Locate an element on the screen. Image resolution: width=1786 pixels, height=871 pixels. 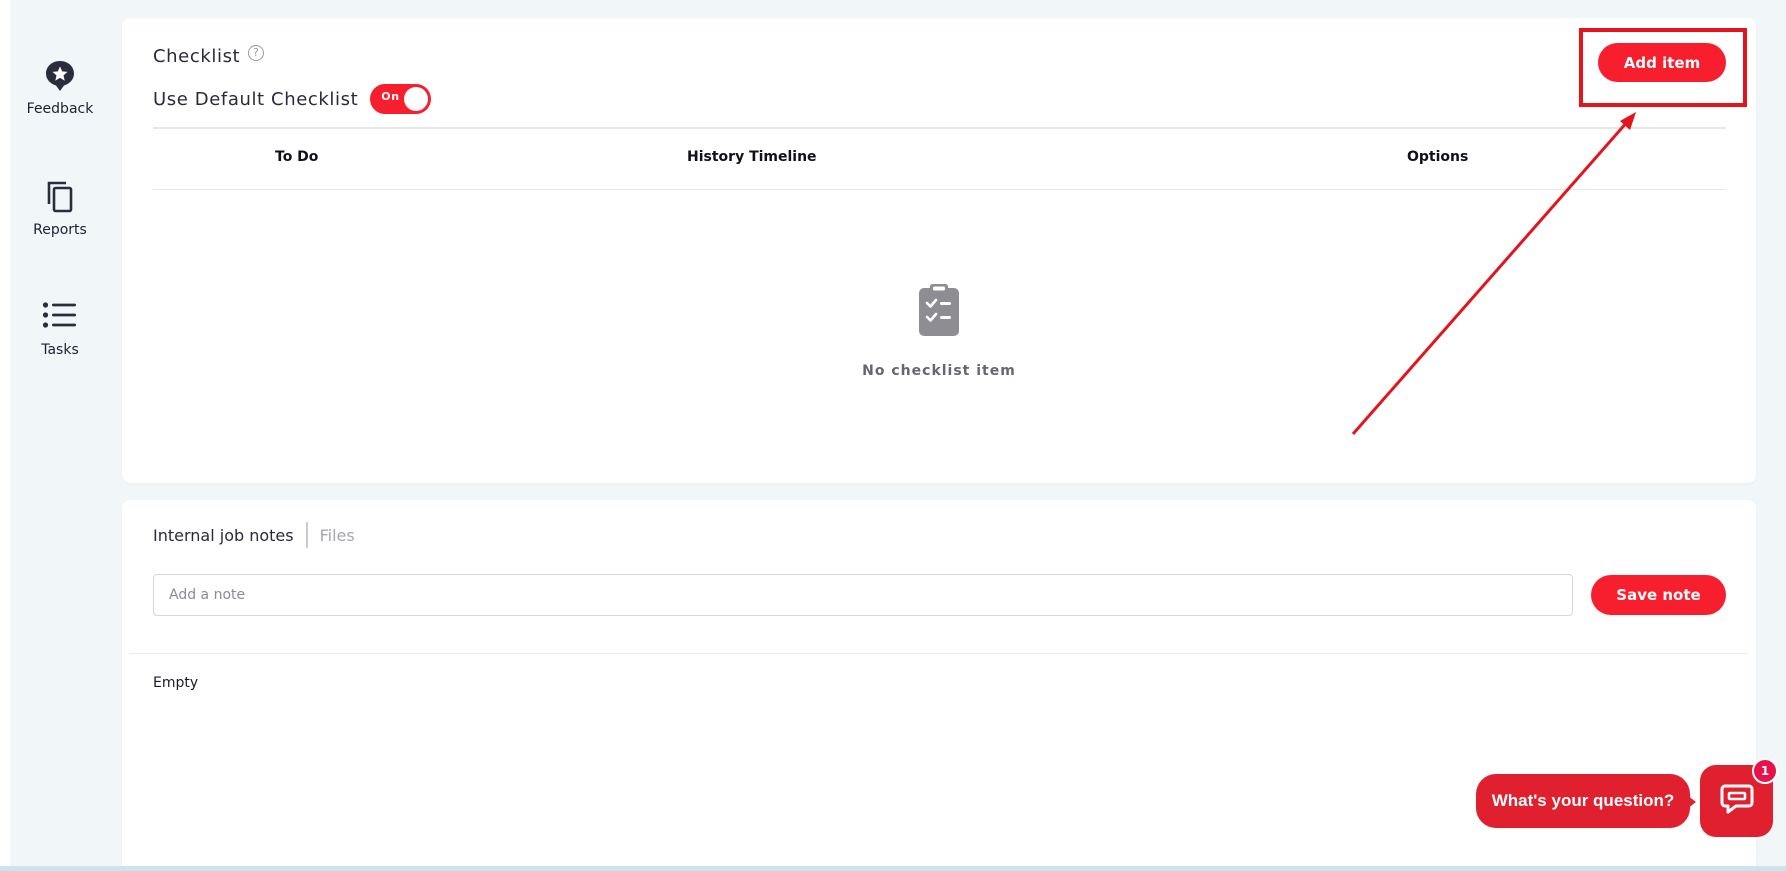
empty-checklist-text: No checklist item is located at coordinates (939, 371).